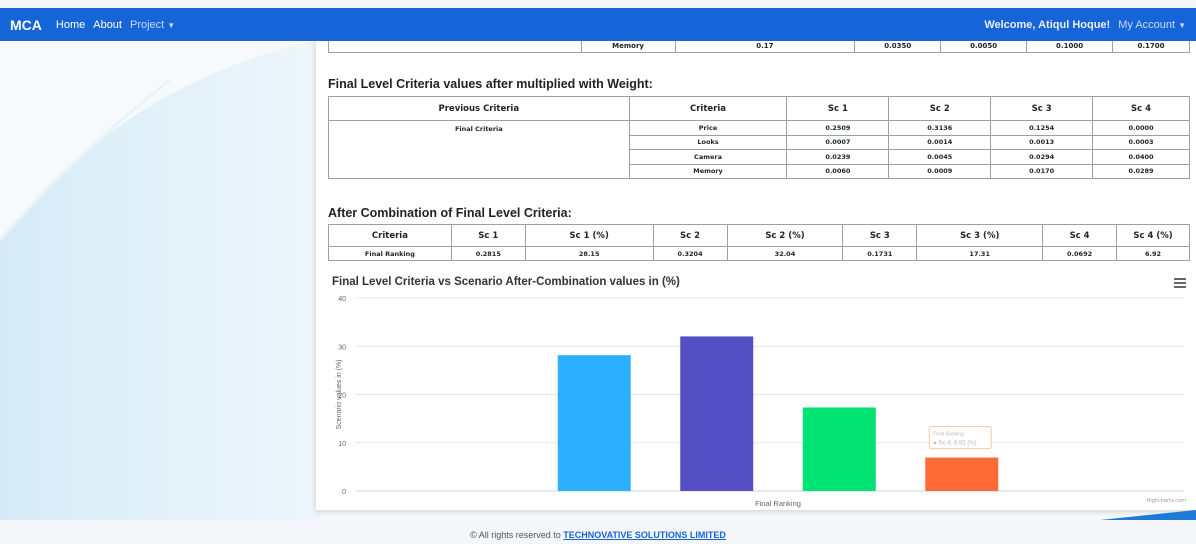 The height and width of the screenshot is (544, 1196). Describe the element at coordinates (1166, 501) in the screenshot. I see `chart-credits: Highcharts.com` at that location.